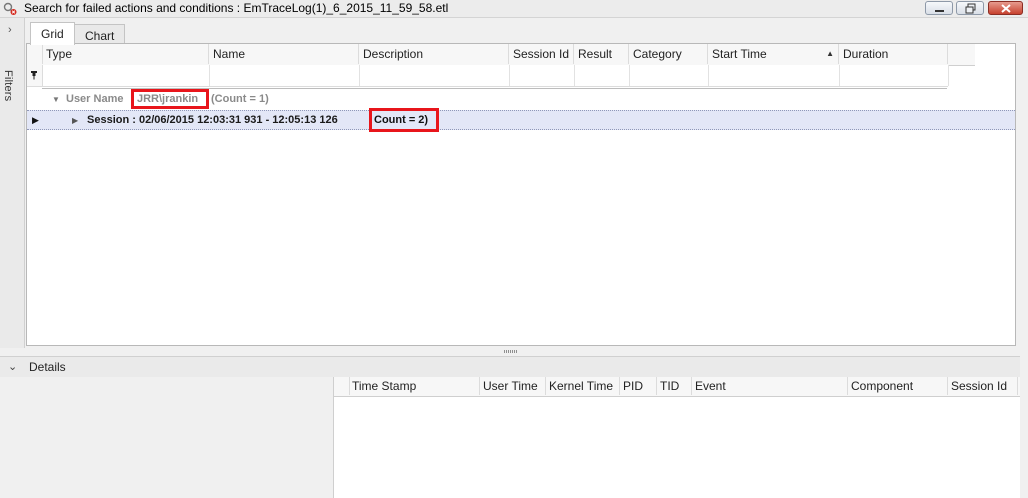  Describe the element at coordinates (939, 8) in the screenshot. I see `minimize-button` at that location.